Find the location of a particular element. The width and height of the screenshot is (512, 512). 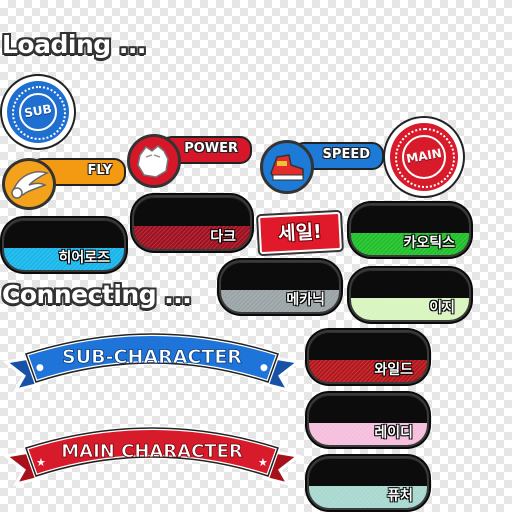

wing-icon is located at coordinates (29, 184).